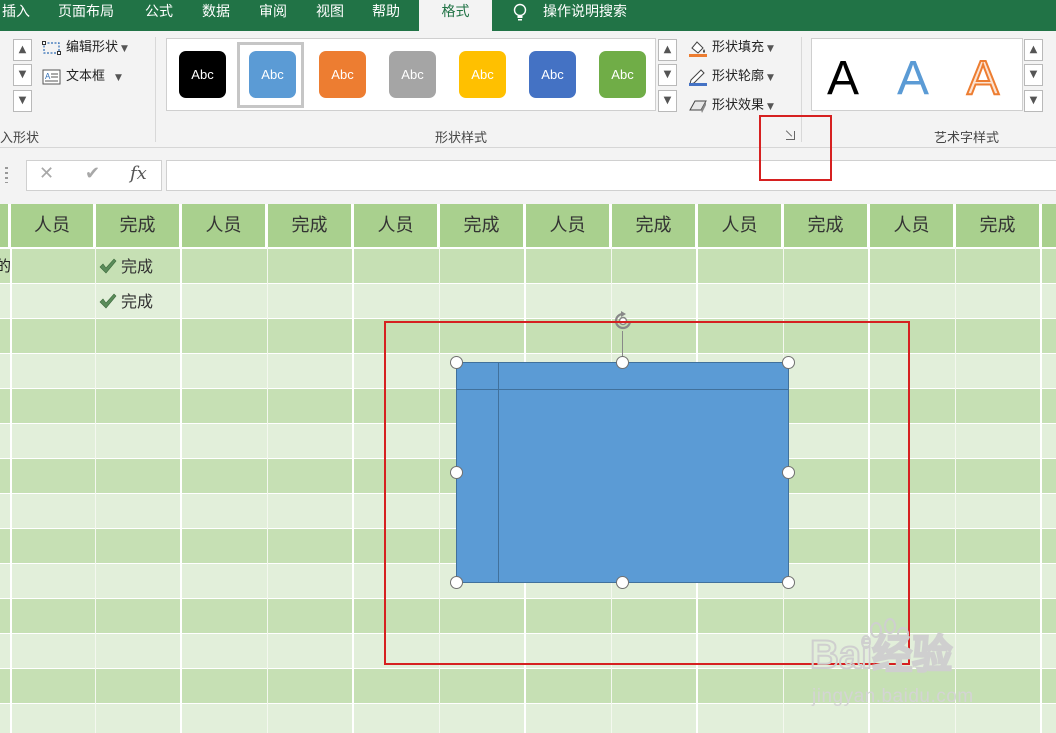 Image resolution: width=1056 pixels, height=733 pixels. I want to click on tell-me-search: 操作说明搜索, so click(585, 15).